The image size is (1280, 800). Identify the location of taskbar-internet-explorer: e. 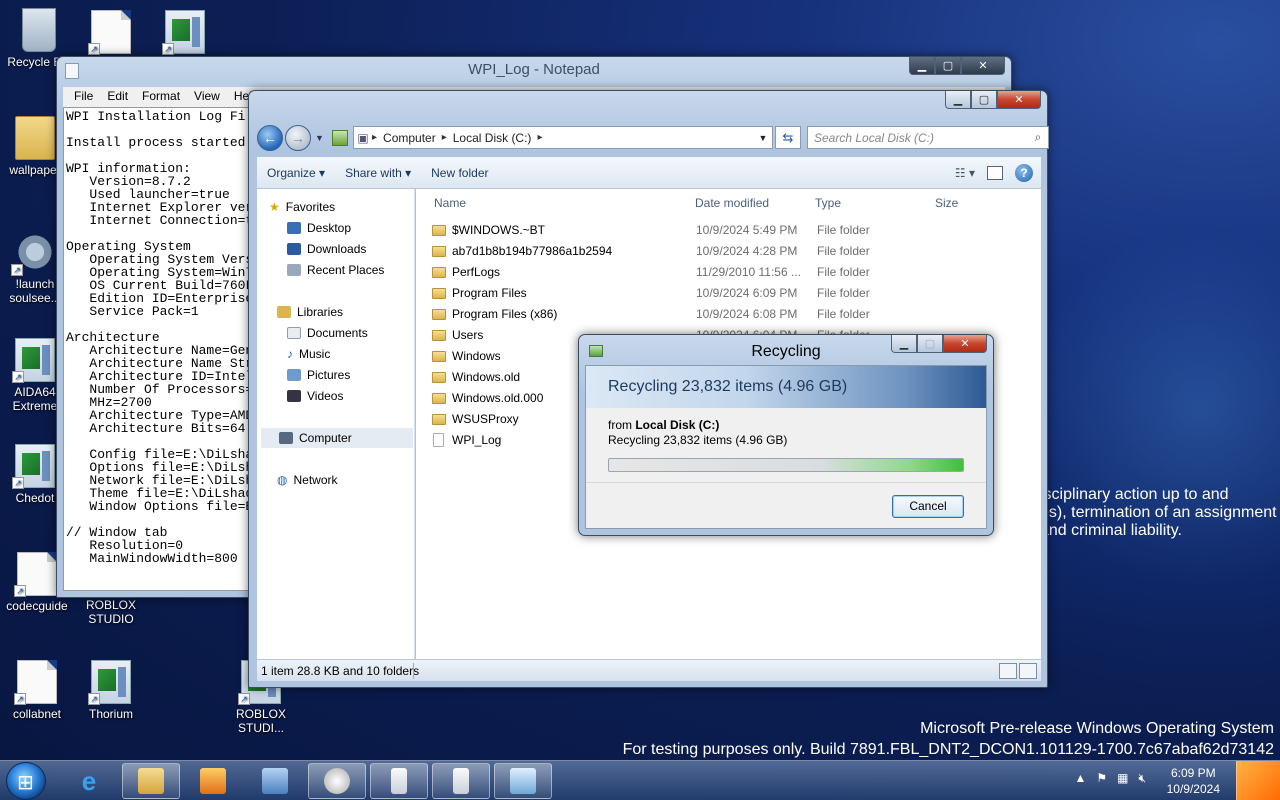
(89, 781).